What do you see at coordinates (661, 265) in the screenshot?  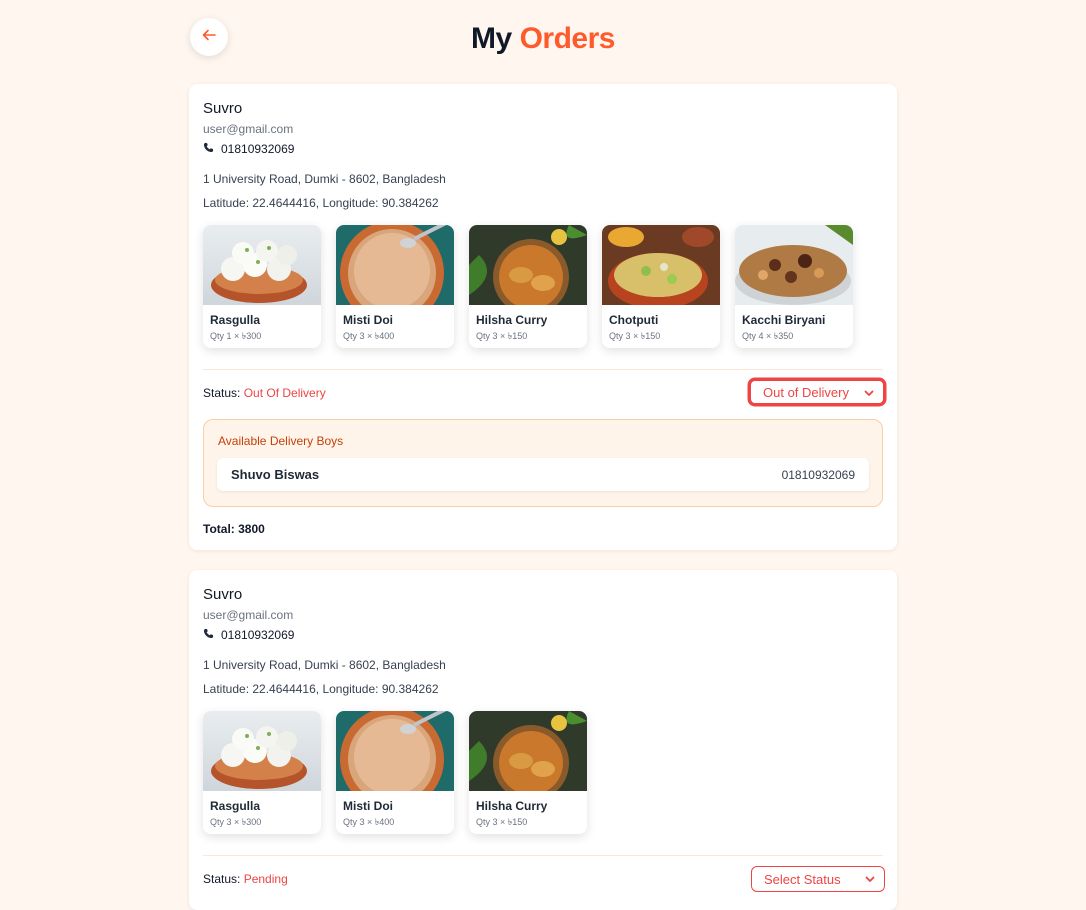 I see `chotputi-image` at bounding box center [661, 265].